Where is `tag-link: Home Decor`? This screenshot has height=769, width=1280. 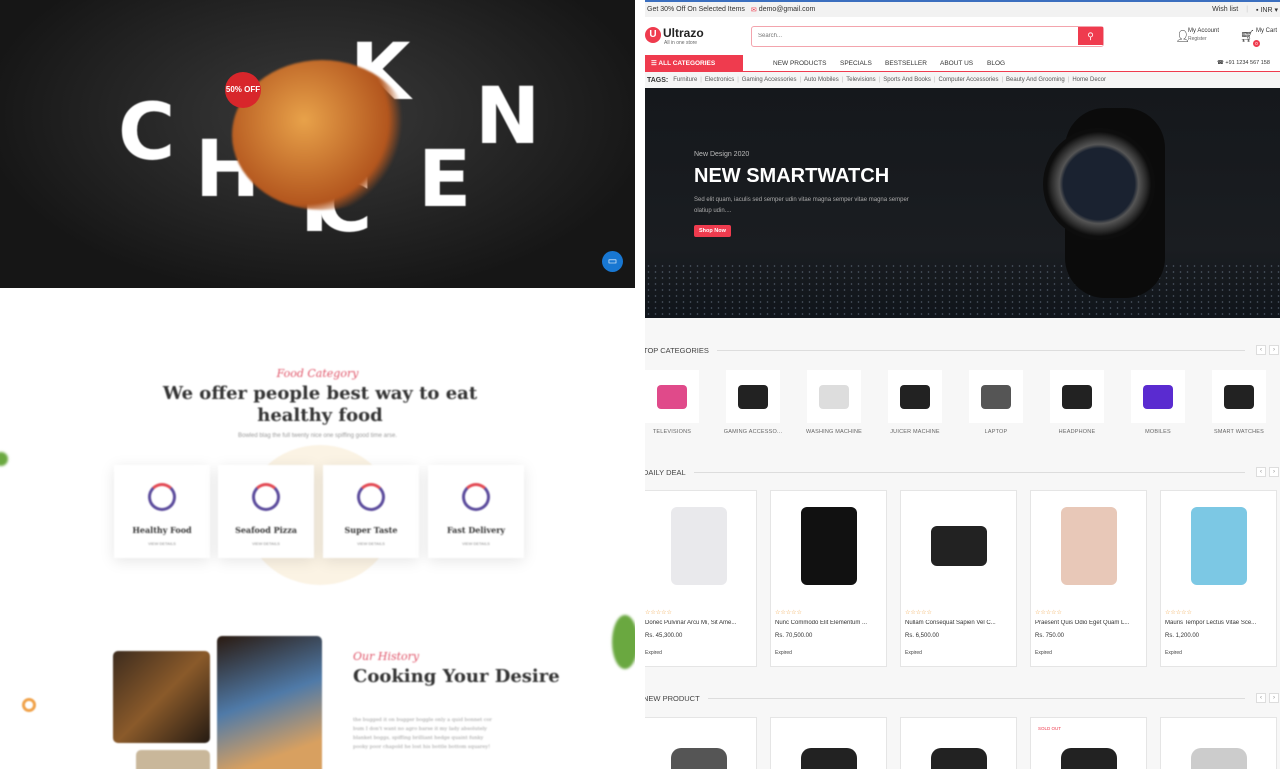 tag-link: Home Decor is located at coordinates (1089, 80).